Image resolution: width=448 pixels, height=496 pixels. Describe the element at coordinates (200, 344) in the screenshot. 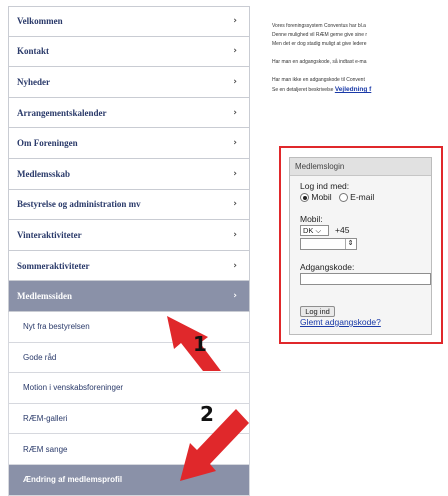

I see `annotation-marker-1: 1` at that location.